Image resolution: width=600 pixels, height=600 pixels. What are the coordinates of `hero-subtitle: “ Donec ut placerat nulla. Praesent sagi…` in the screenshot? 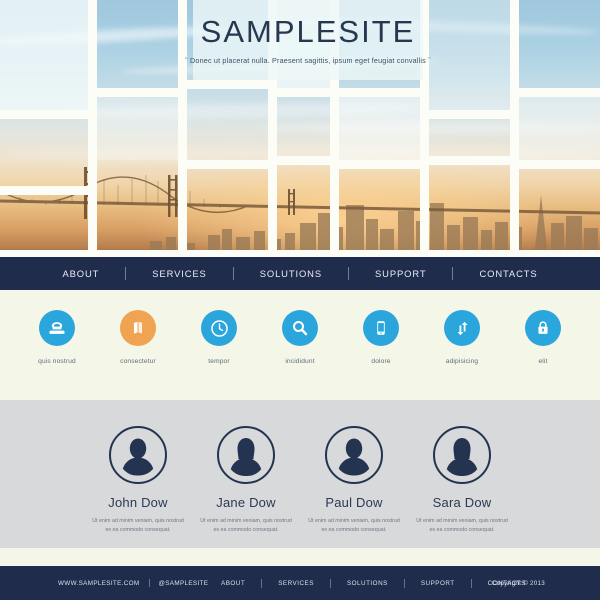 It's located at (308, 60).